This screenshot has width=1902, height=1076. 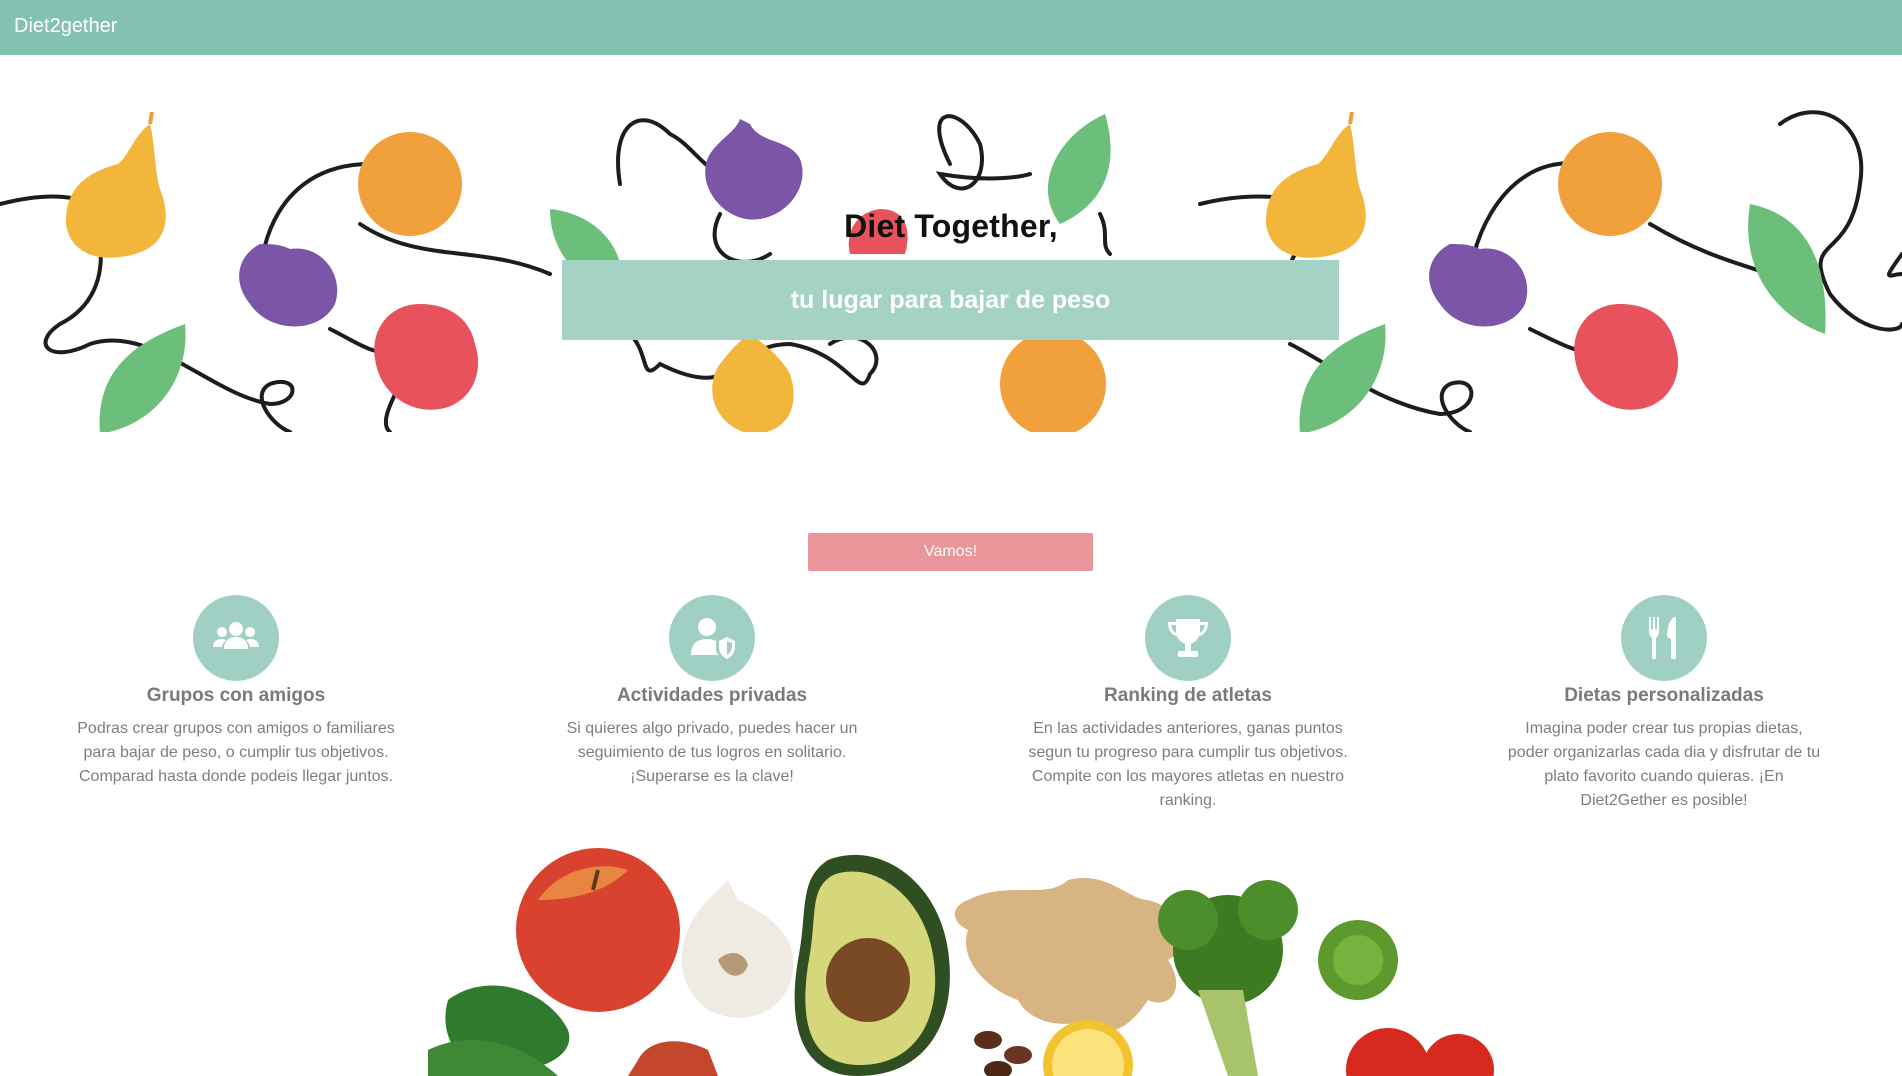 I want to click on hero-subtitle: tu lugar para bajar de peso, so click(x=950, y=300).